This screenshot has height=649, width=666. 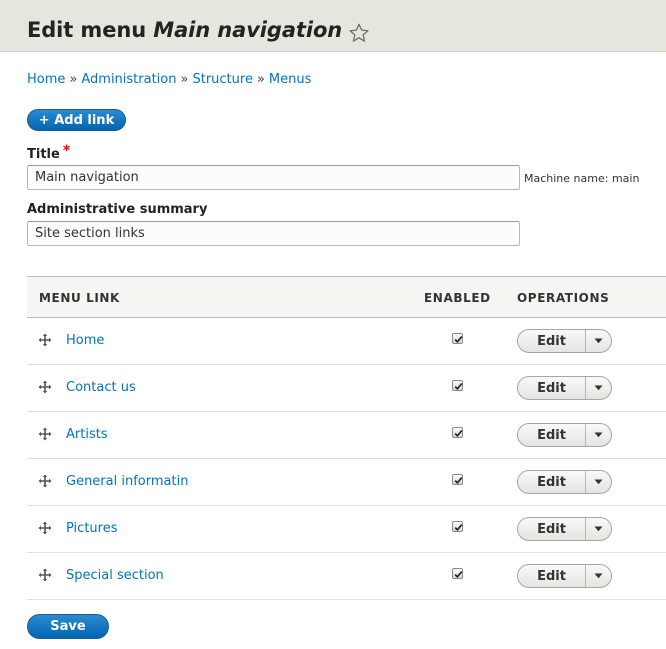 What do you see at coordinates (66, 151) in the screenshot?
I see `required-marker: *` at bounding box center [66, 151].